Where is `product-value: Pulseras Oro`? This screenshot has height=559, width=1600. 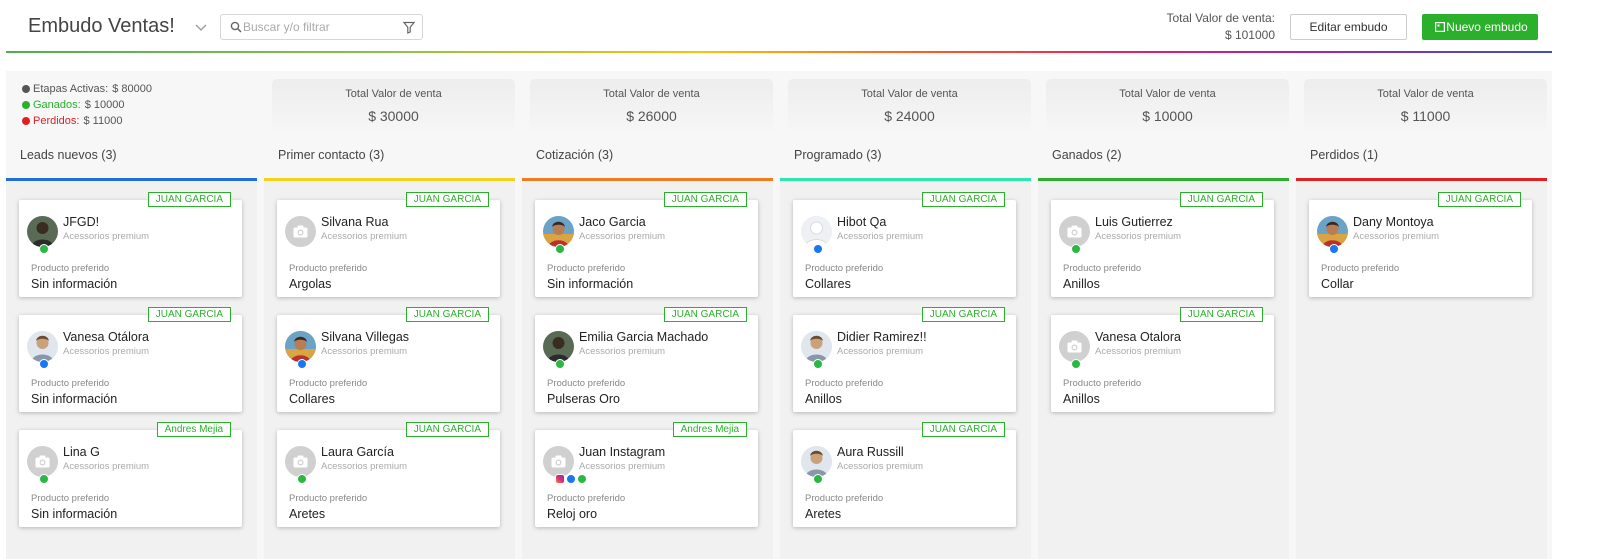
product-value: Pulseras Oro is located at coordinates (583, 399).